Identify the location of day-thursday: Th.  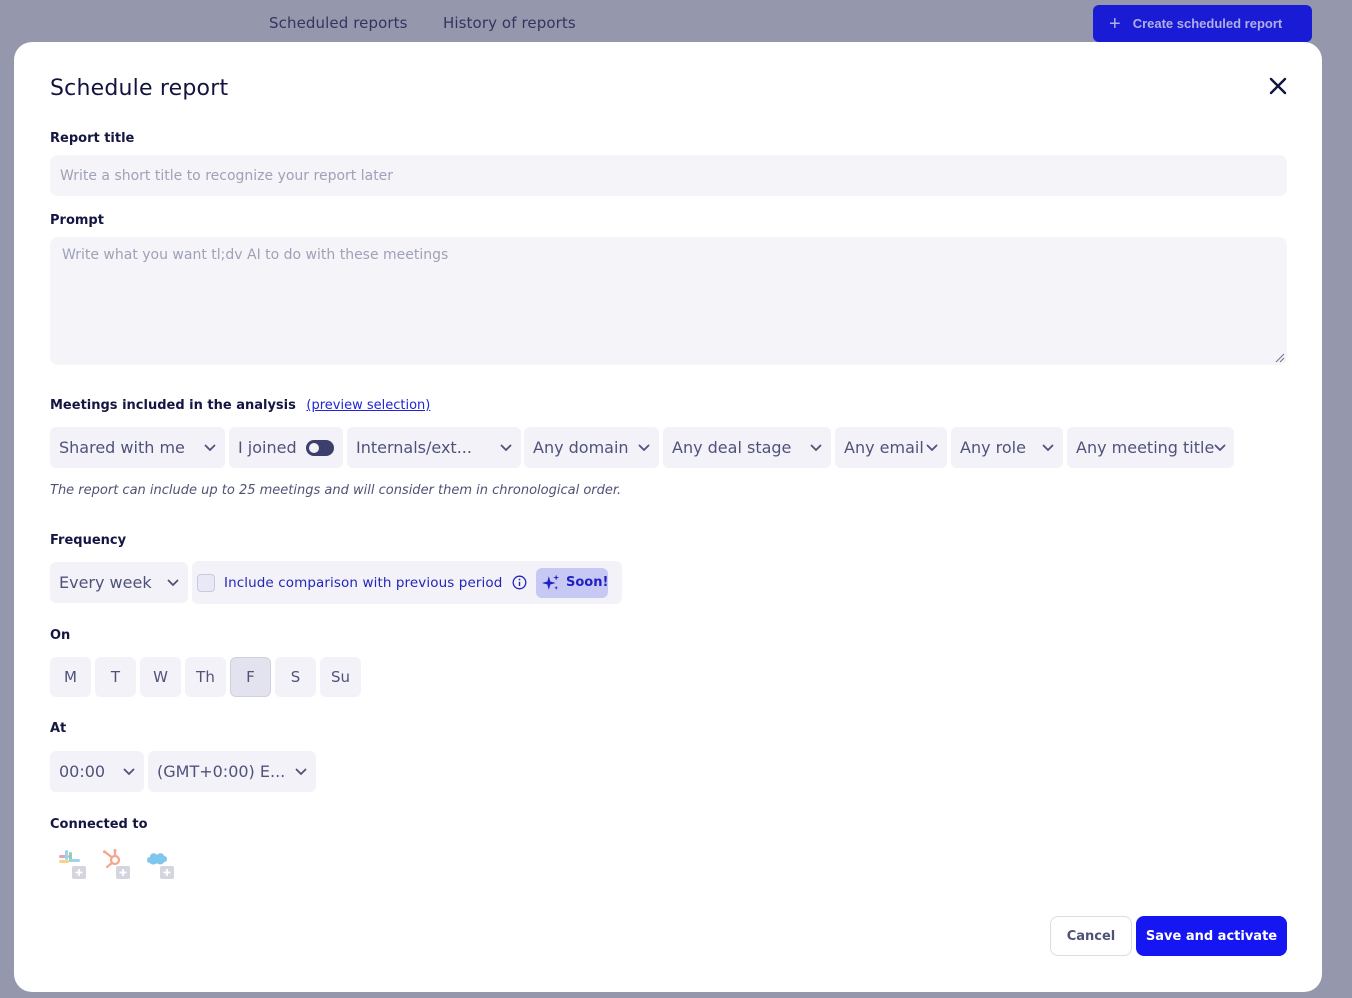
(205, 677).